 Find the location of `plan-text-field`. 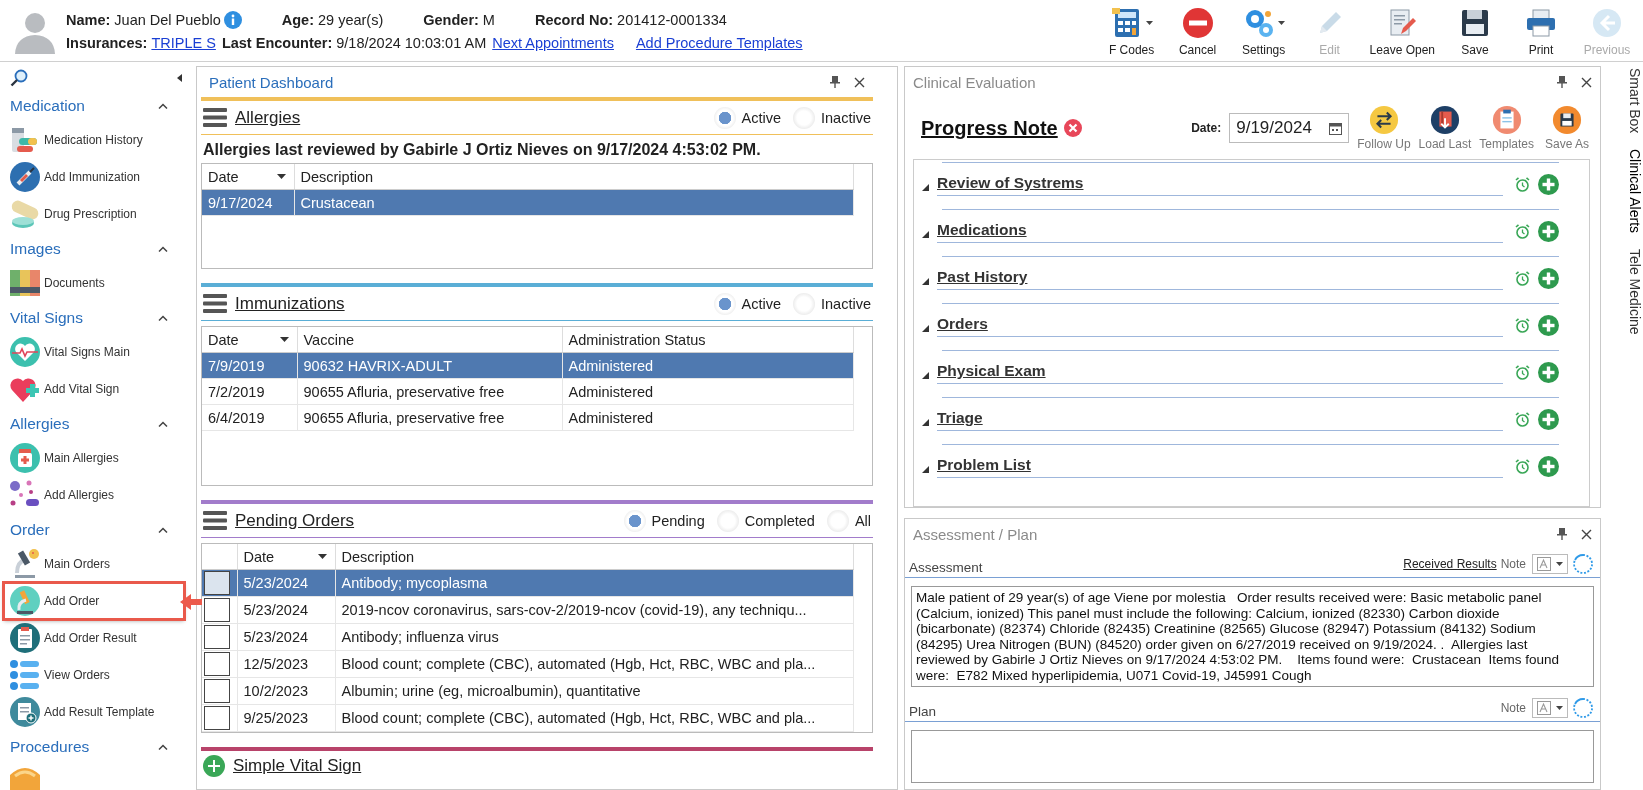

plan-text-field is located at coordinates (1252, 756).